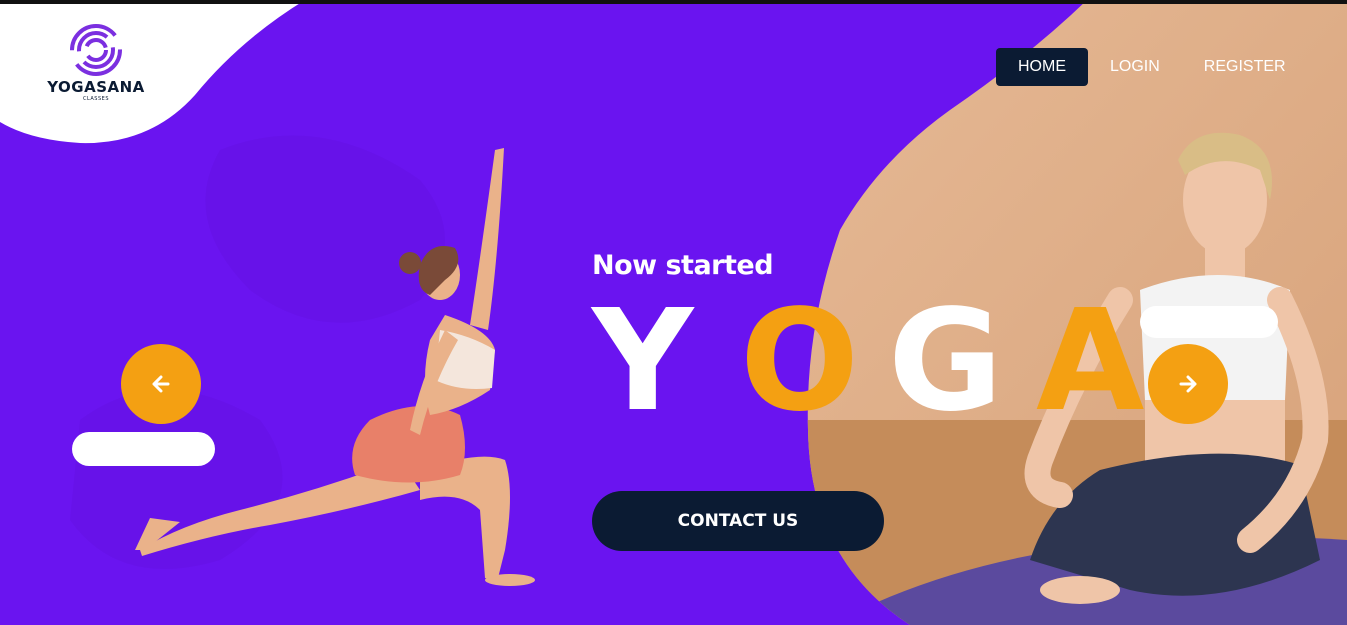  I want to click on arrow-left-icon, so click(161, 384).